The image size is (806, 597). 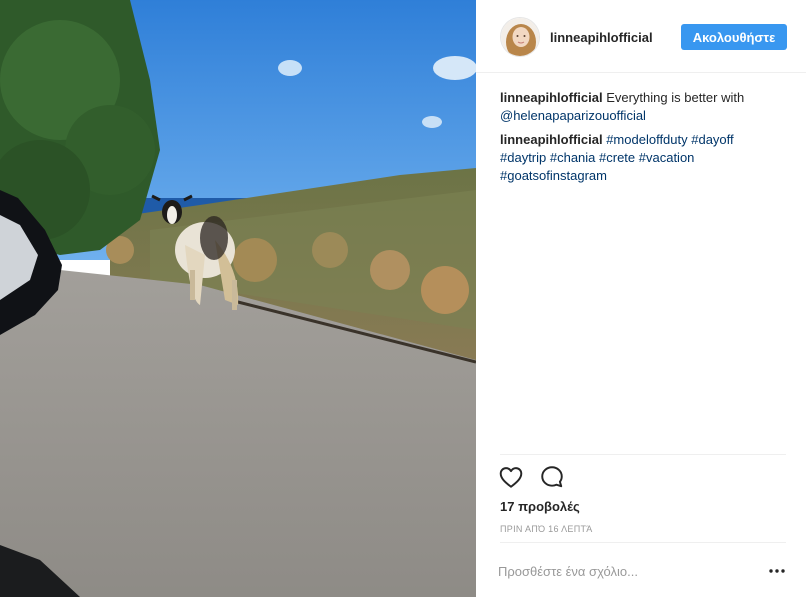 I want to click on like-button, so click(x=511, y=477).